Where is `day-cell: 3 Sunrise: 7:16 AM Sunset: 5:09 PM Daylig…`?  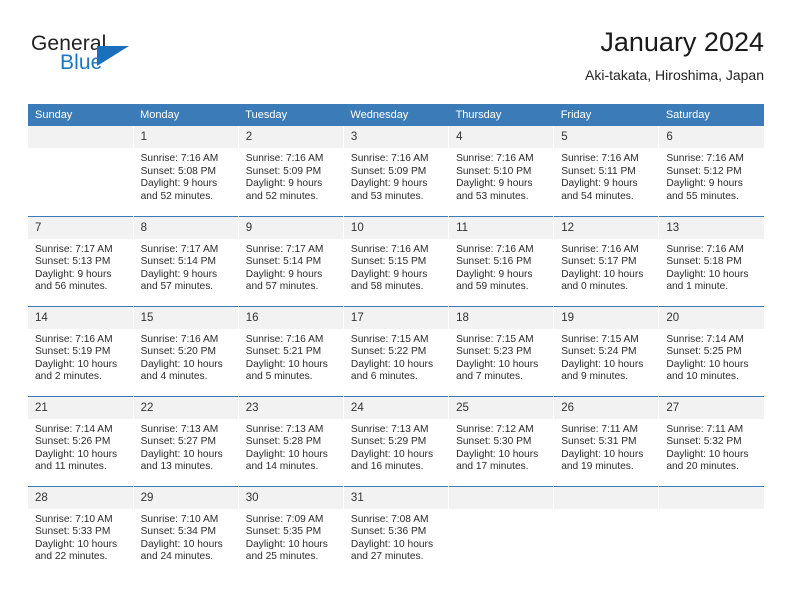
day-cell: 3 Sunrise: 7:16 AM Sunset: 5:09 PM Daylig… is located at coordinates (396, 171).